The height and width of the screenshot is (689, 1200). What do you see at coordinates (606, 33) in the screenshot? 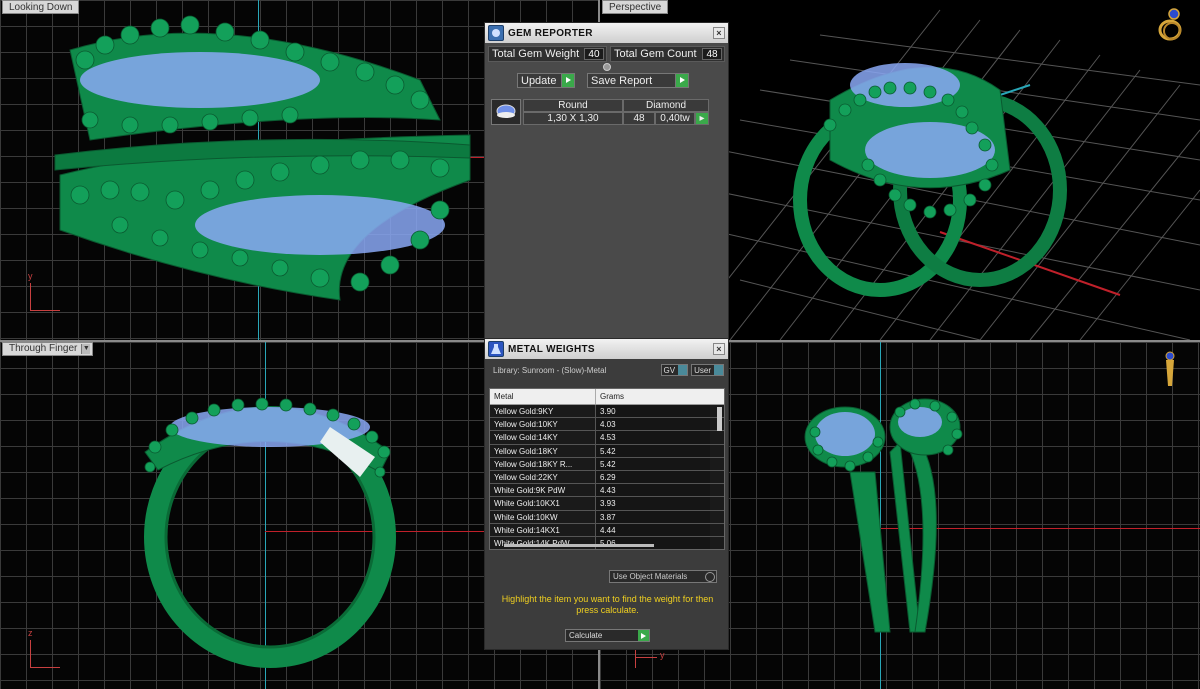
I see `gem-reporter-titlebar: GEM REPORTER ×` at bounding box center [606, 33].